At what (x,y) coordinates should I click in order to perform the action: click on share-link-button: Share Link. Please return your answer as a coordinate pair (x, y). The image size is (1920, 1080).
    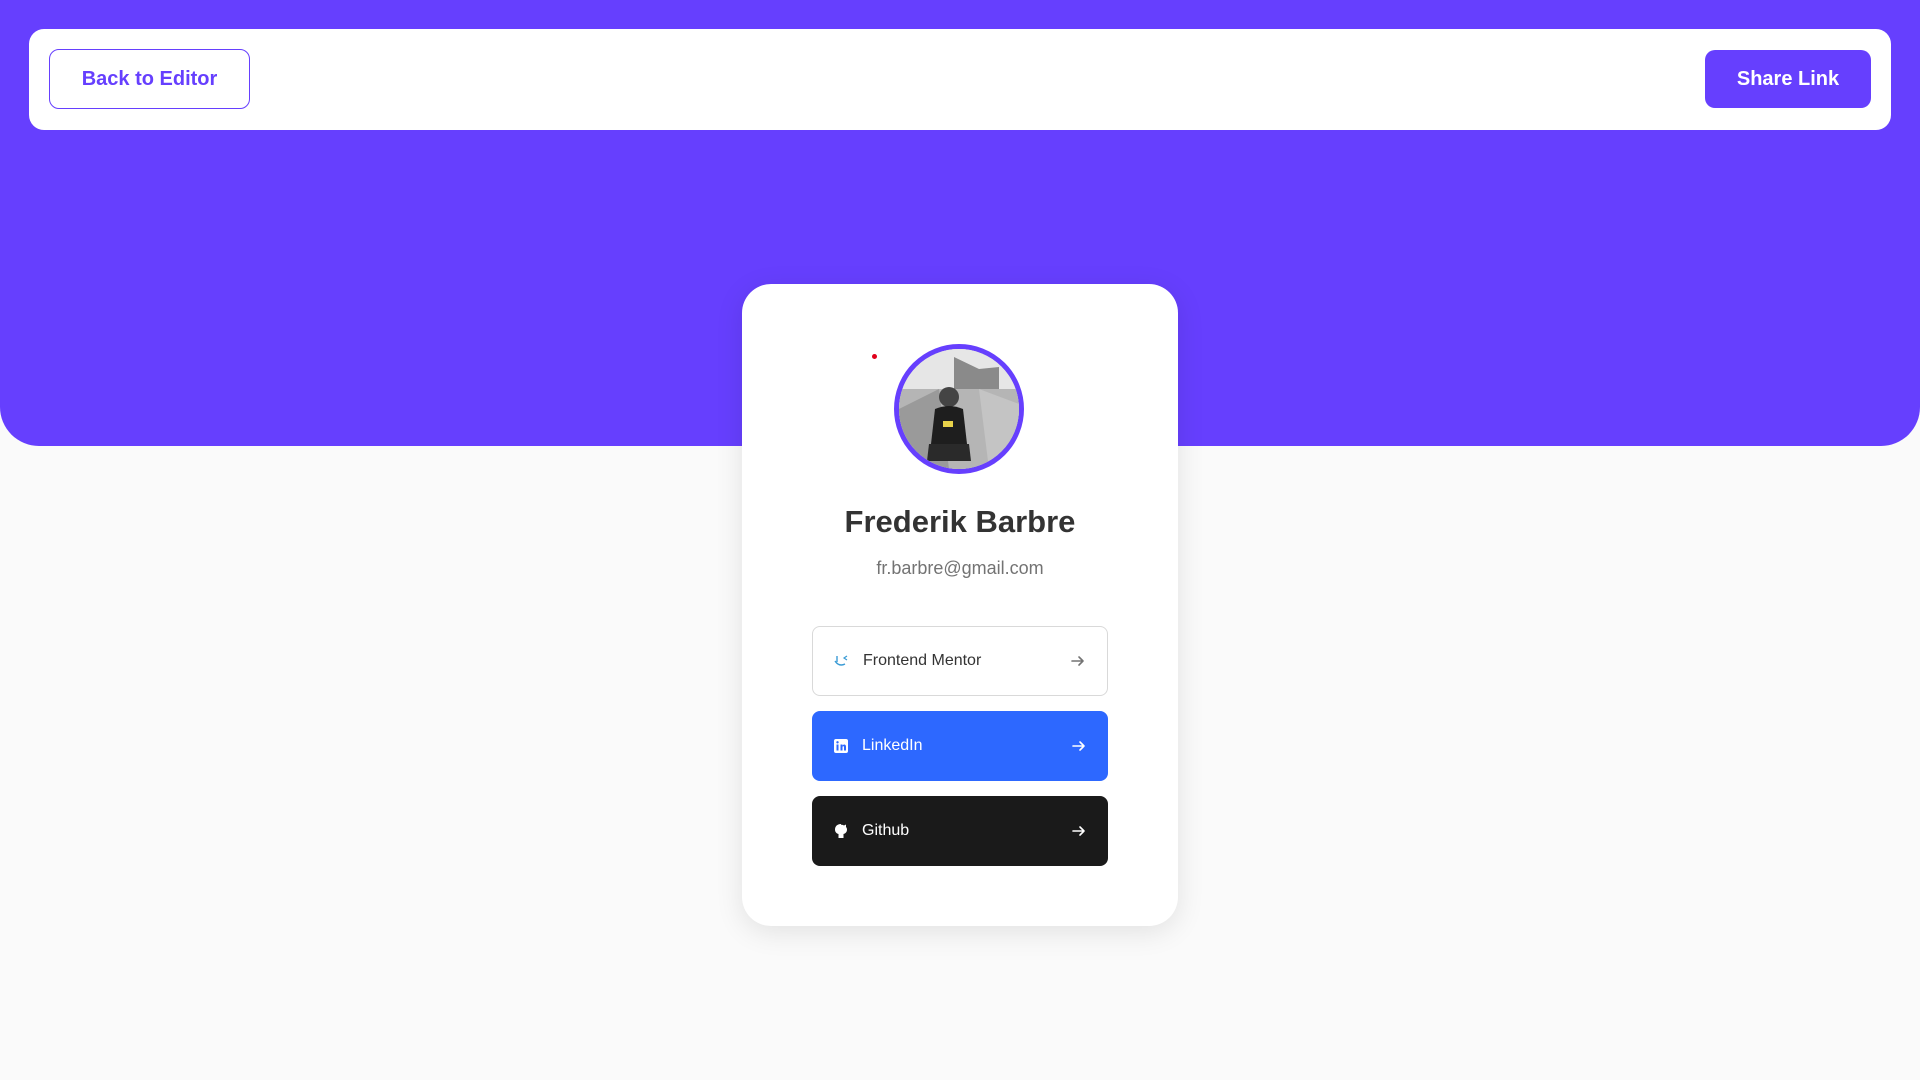
    Looking at the image, I should click on (1788, 79).